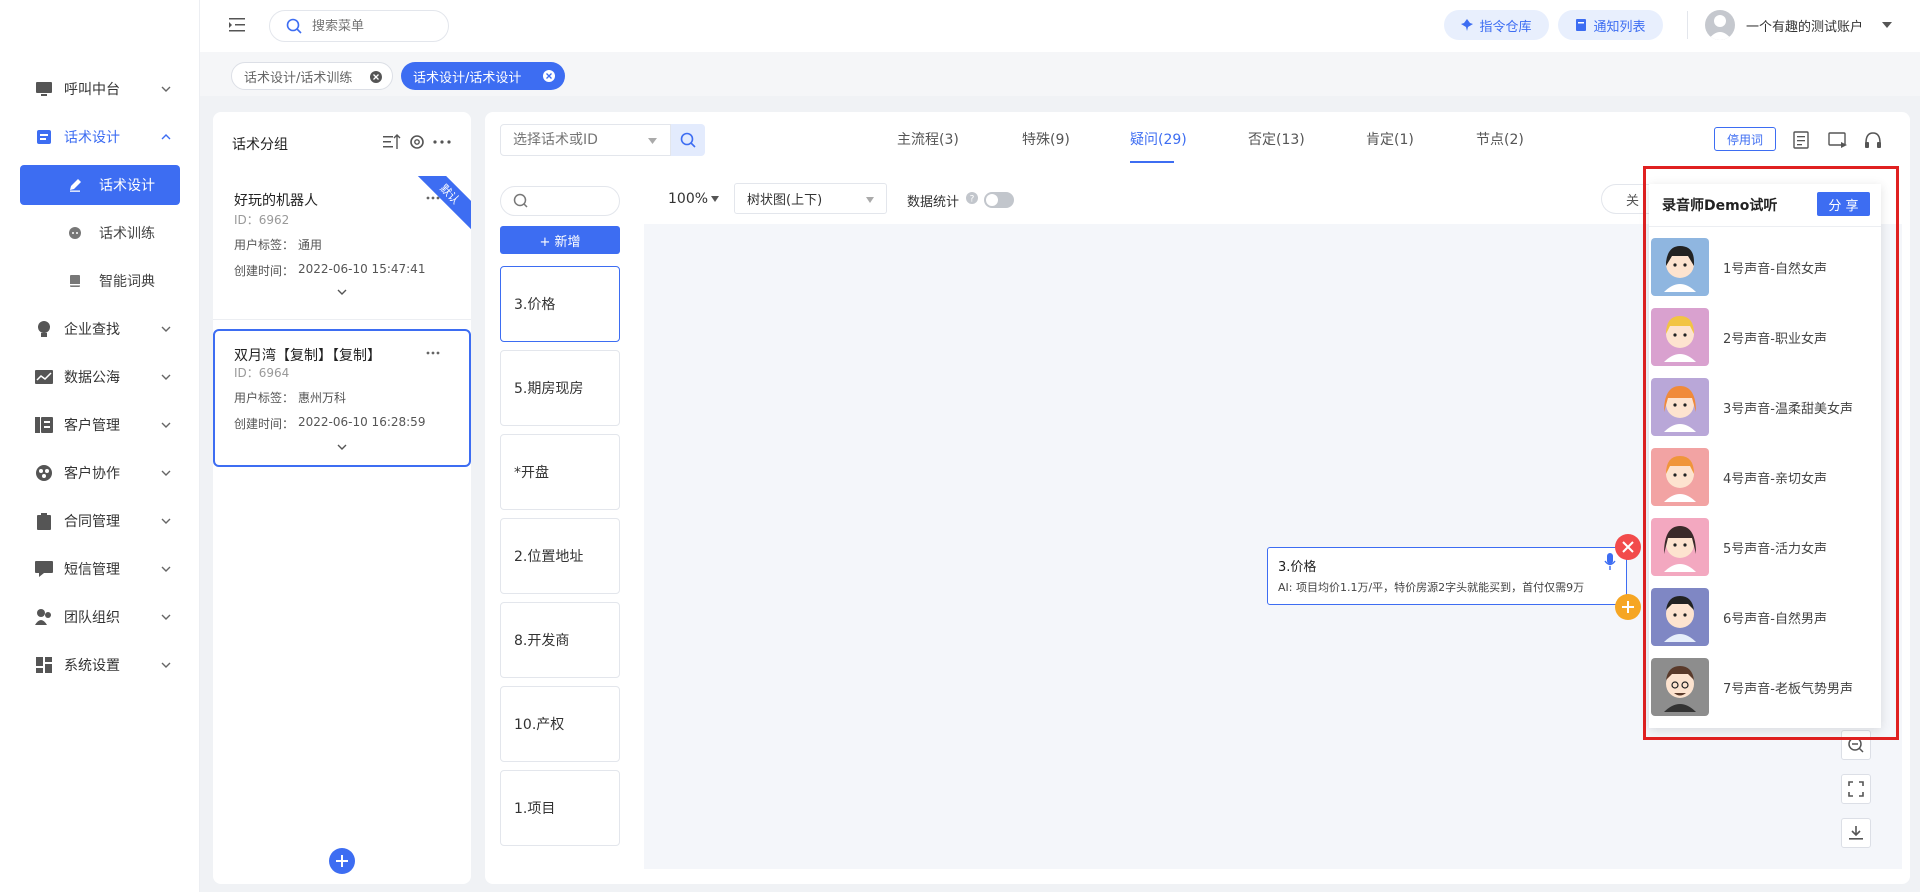  Describe the element at coordinates (1500, 139) in the screenshot. I see `tab-nodes: 节点(2)` at that location.